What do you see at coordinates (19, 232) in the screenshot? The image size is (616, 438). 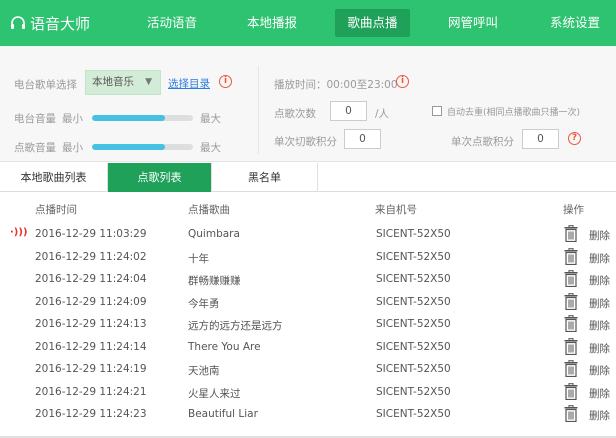 I see `sound-wave-icon: ·)))` at bounding box center [19, 232].